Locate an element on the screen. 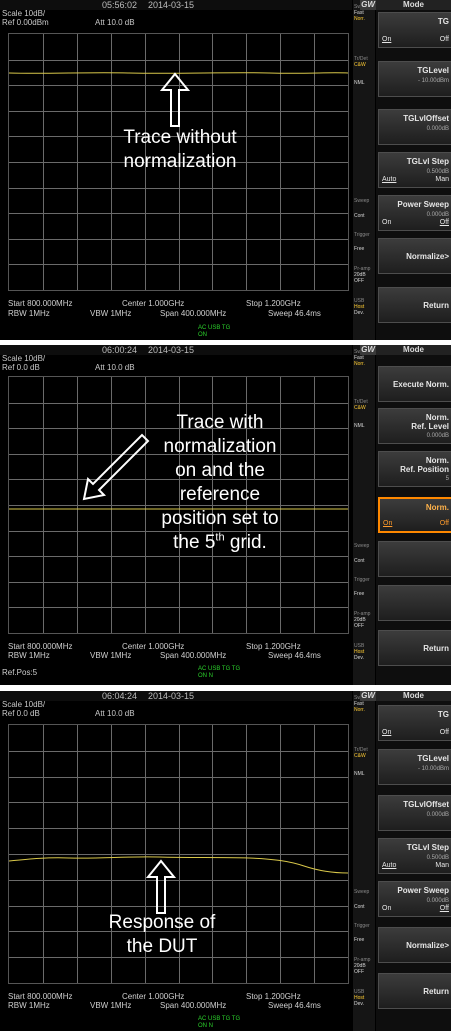  sweep-cont: Cont is located at coordinates (359, 561).